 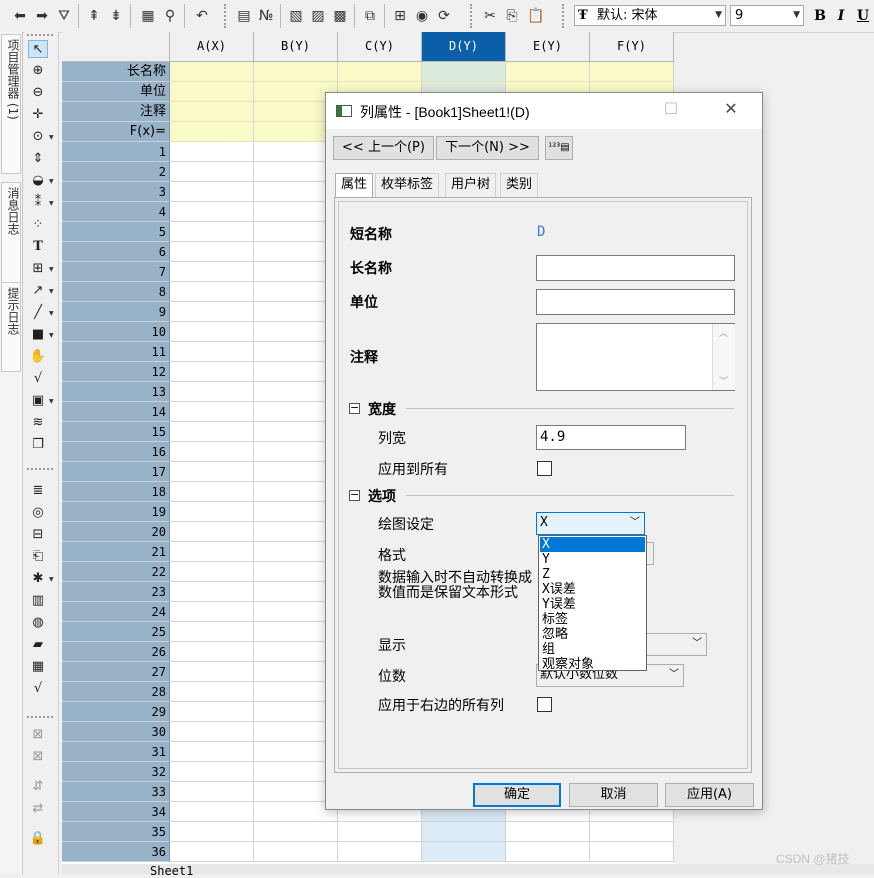 I want to click on notebook-icon: ▥, so click(x=38, y=601).